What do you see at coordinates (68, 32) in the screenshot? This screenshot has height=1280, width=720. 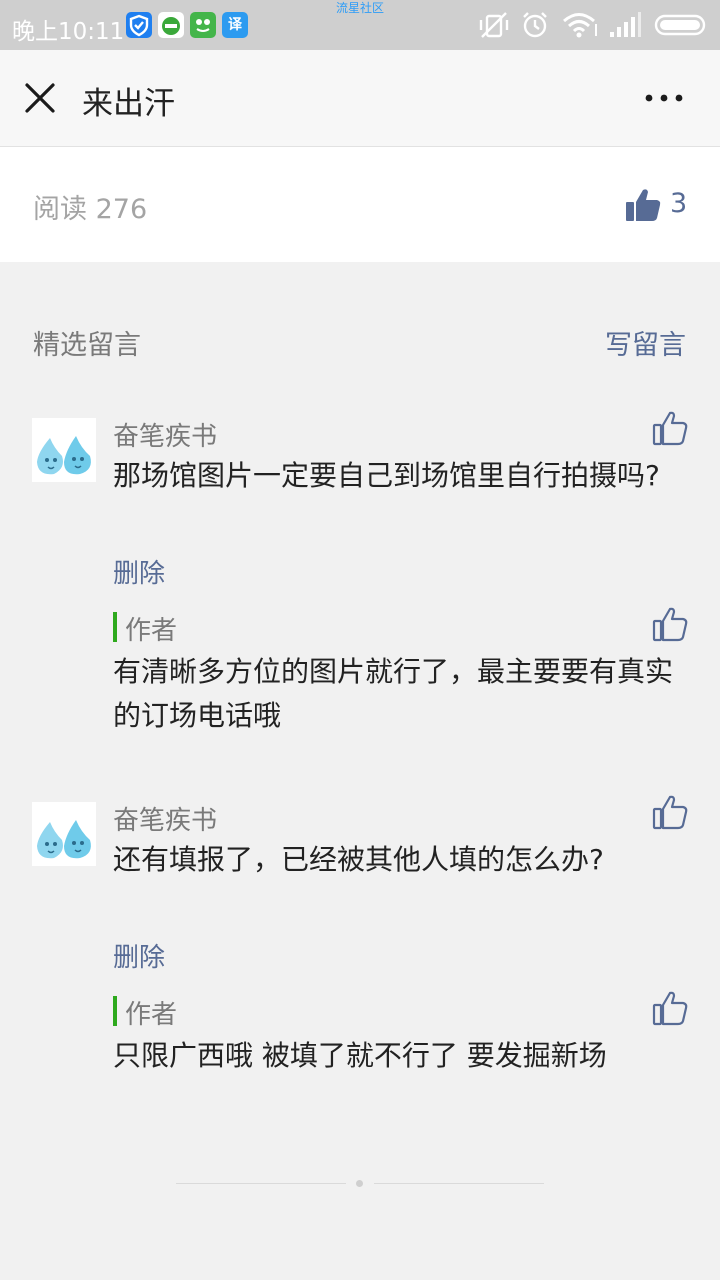 I see `status-time: 晚上10:11` at bounding box center [68, 32].